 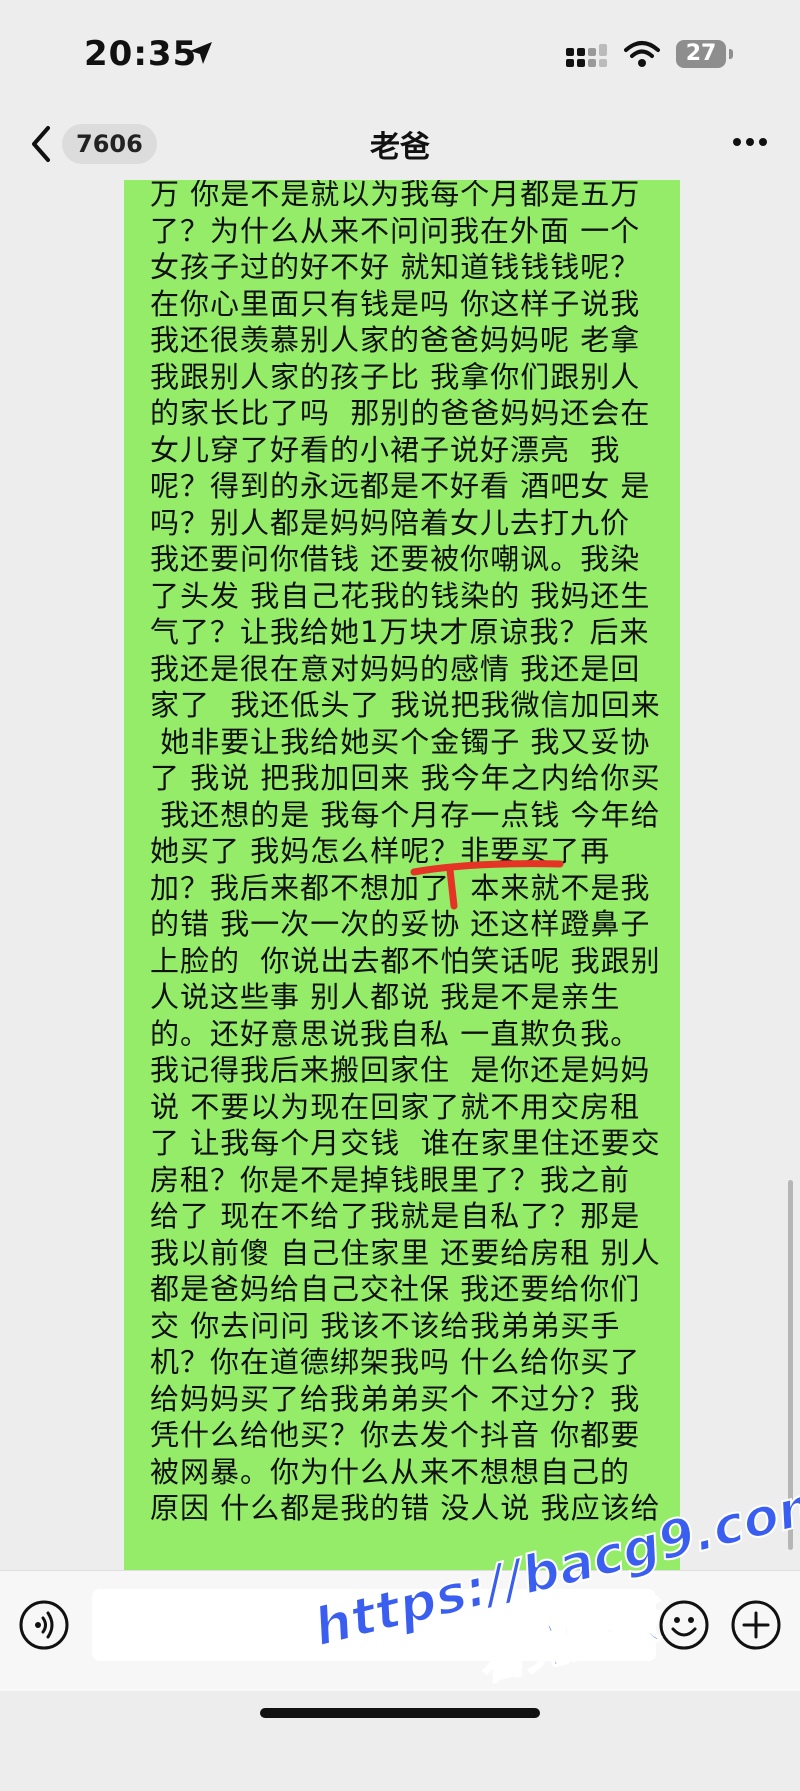 What do you see at coordinates (490, 882) in the screenshot?
I see `red-underline-annotation` at bounding box center [490, 882].